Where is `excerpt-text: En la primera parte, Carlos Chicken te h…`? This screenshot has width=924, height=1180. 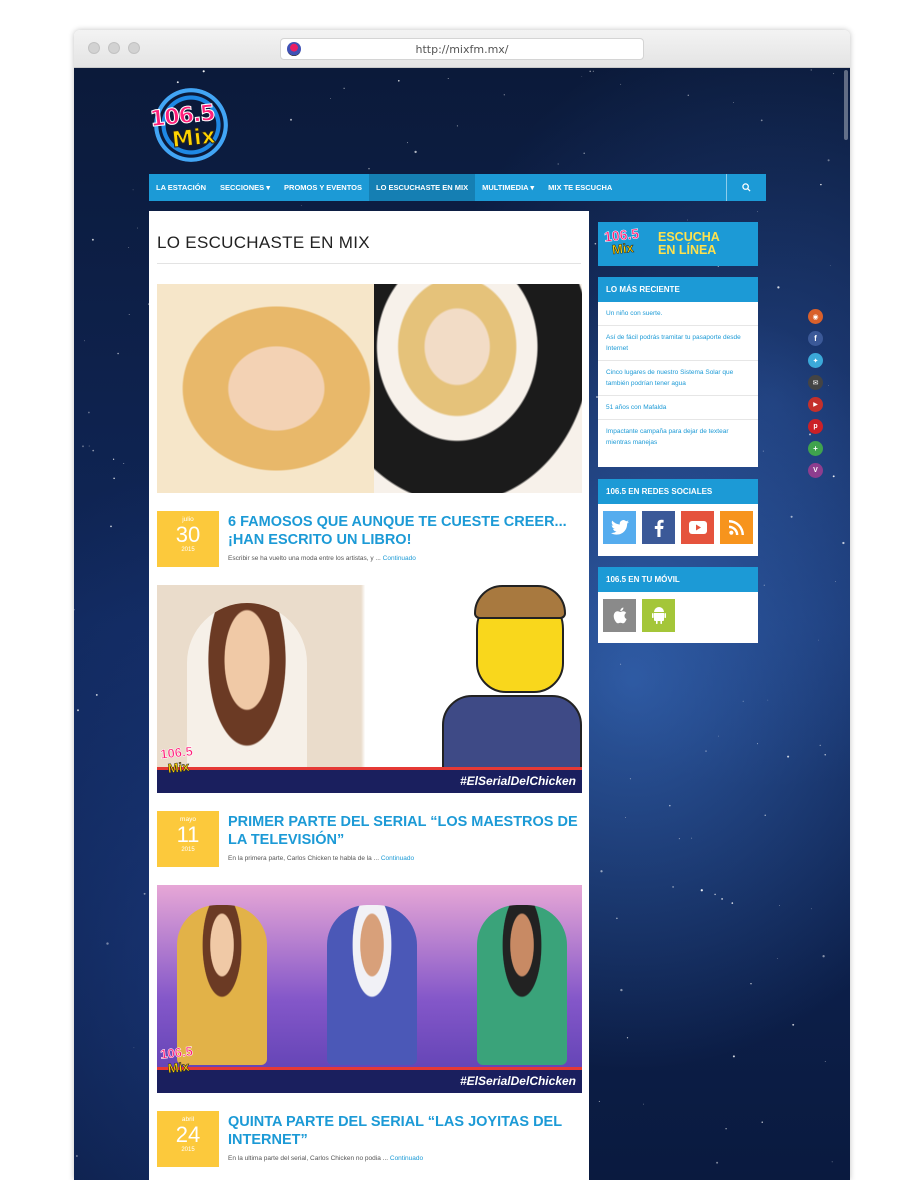
excerpt-text: En la primera parte, Carlos Chicken te h… is located at coordinates (304, 858).